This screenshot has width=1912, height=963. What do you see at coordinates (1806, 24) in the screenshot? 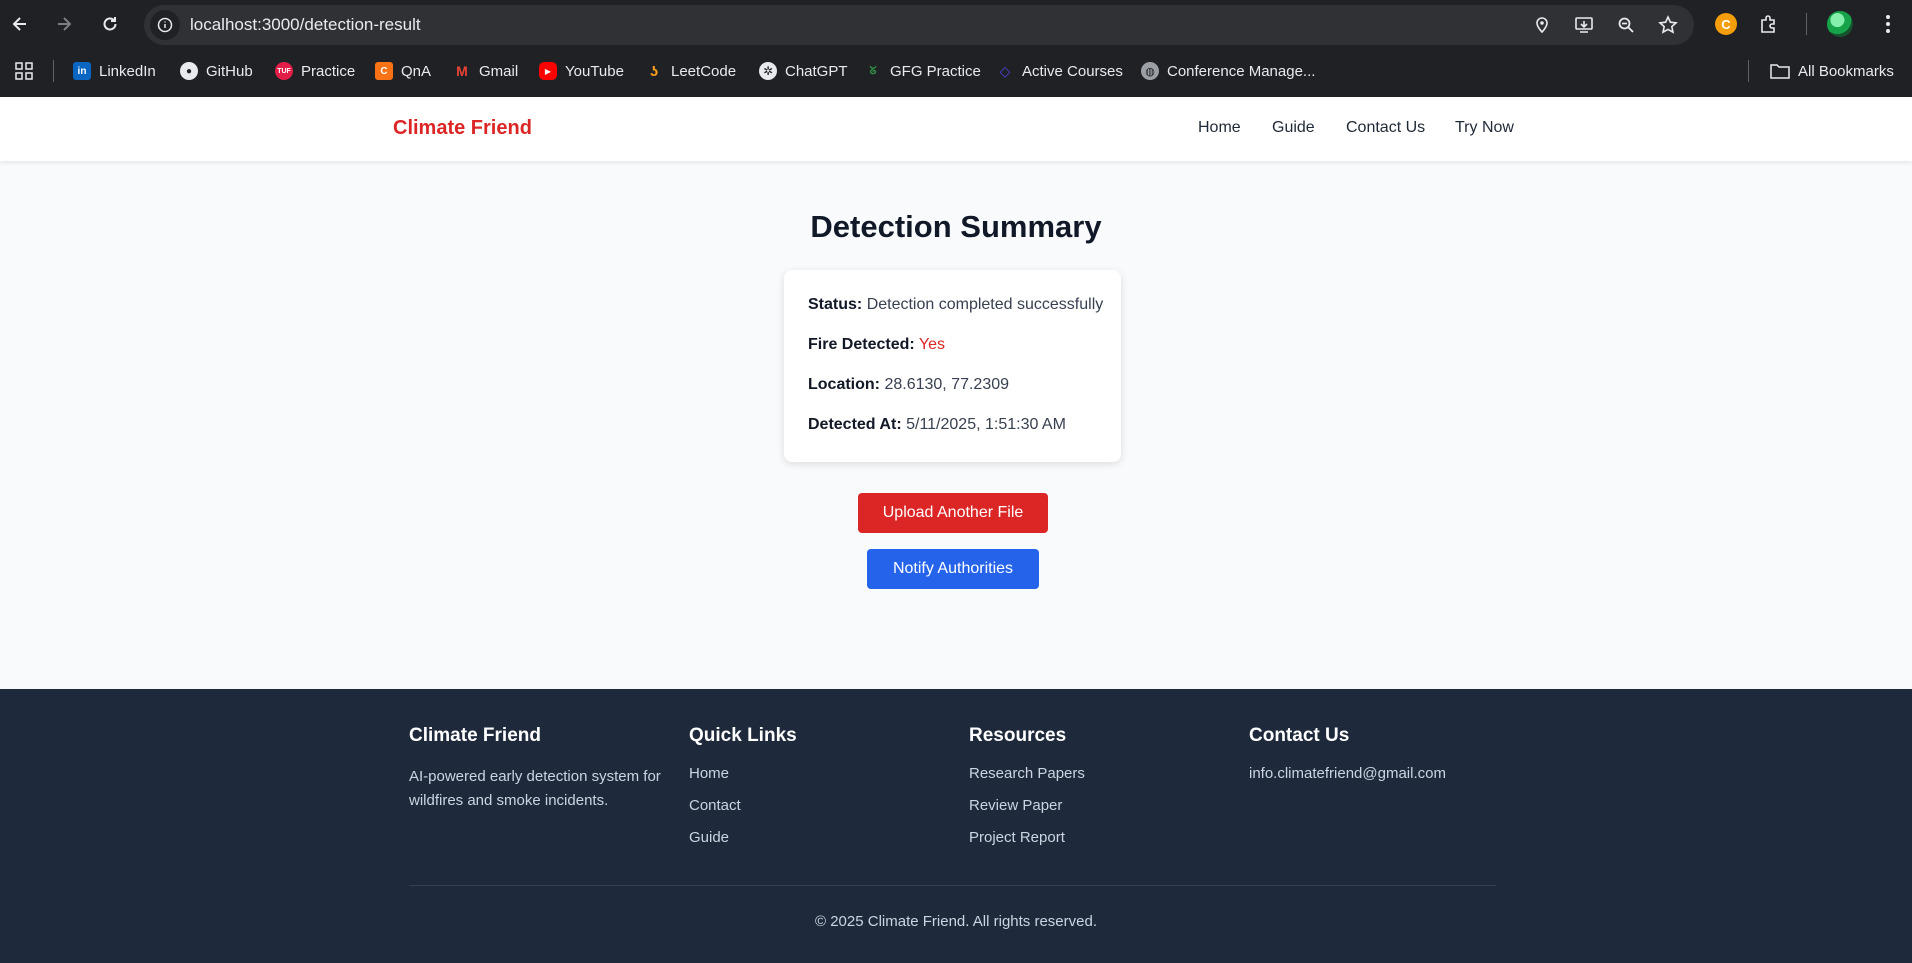
I see `toolbar-separator` at bounding box center [1806, 24].